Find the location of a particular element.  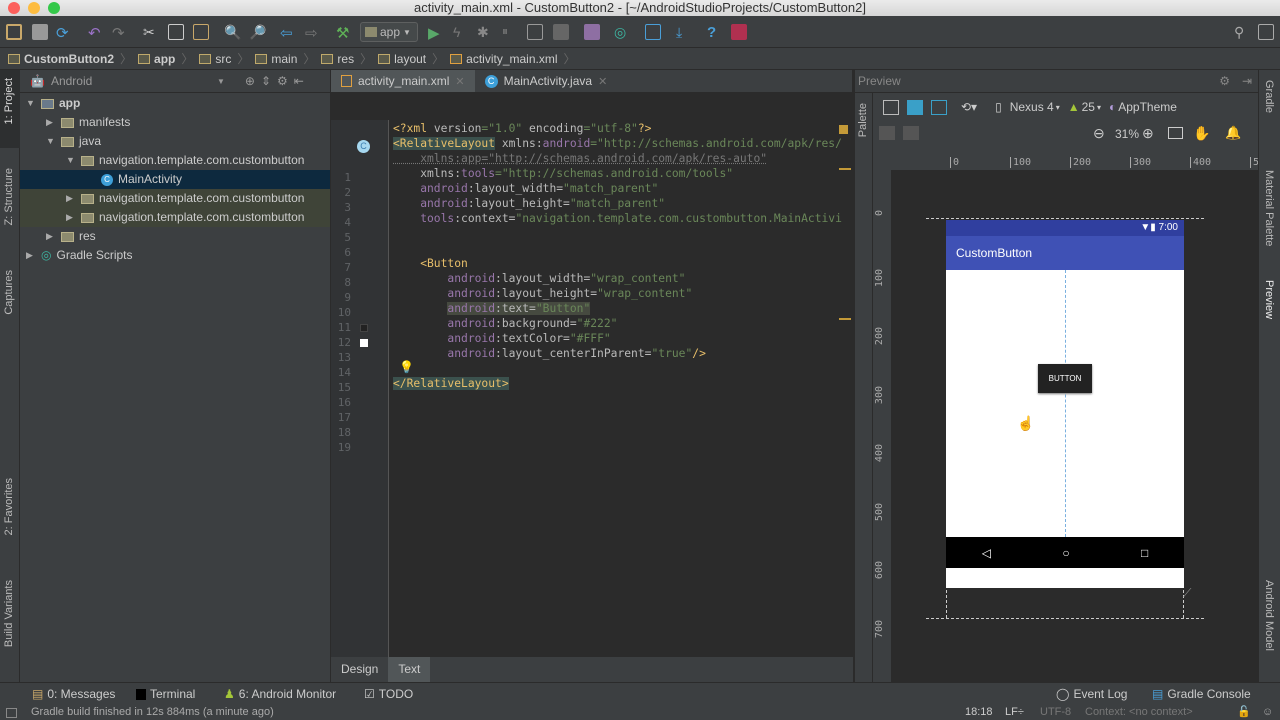

favorites-tool-button: 2: Favorites is located at coordinates (9, 506).